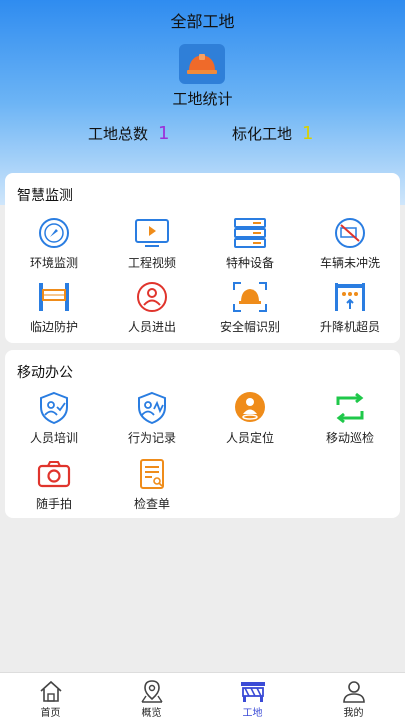 The width and height of the screenshot is (405, 720). What do you see at coordinates (262, 134) in the screenshot?
I see `standard-sites-label: 标化工地` at bounding box center [262, 134].